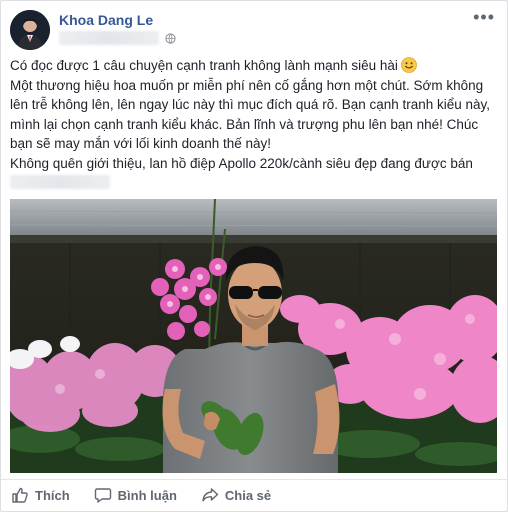  I want to click on author-name: Khoa Dang Le, so click(106, 20).